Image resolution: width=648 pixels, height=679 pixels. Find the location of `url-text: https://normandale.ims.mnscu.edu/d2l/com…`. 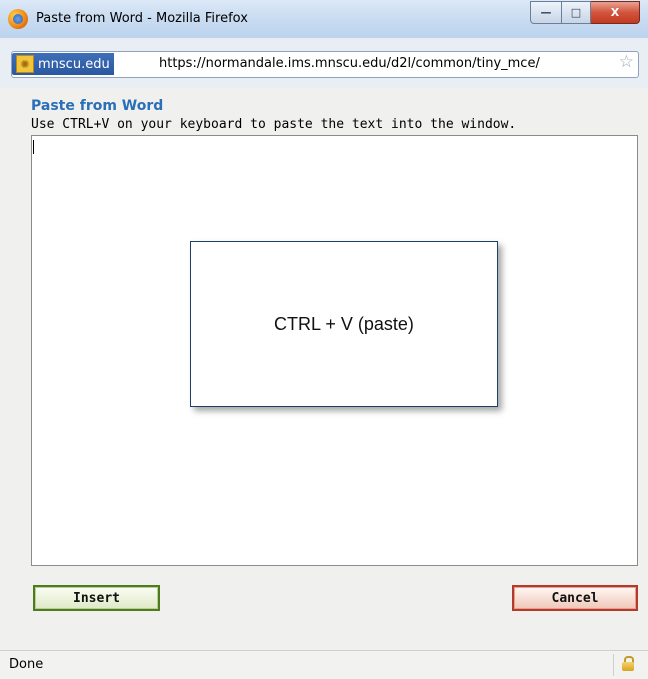

url-text: https://normandale.ims.mnscu.edu/d2l/com… is located at coordinates (349, 63).